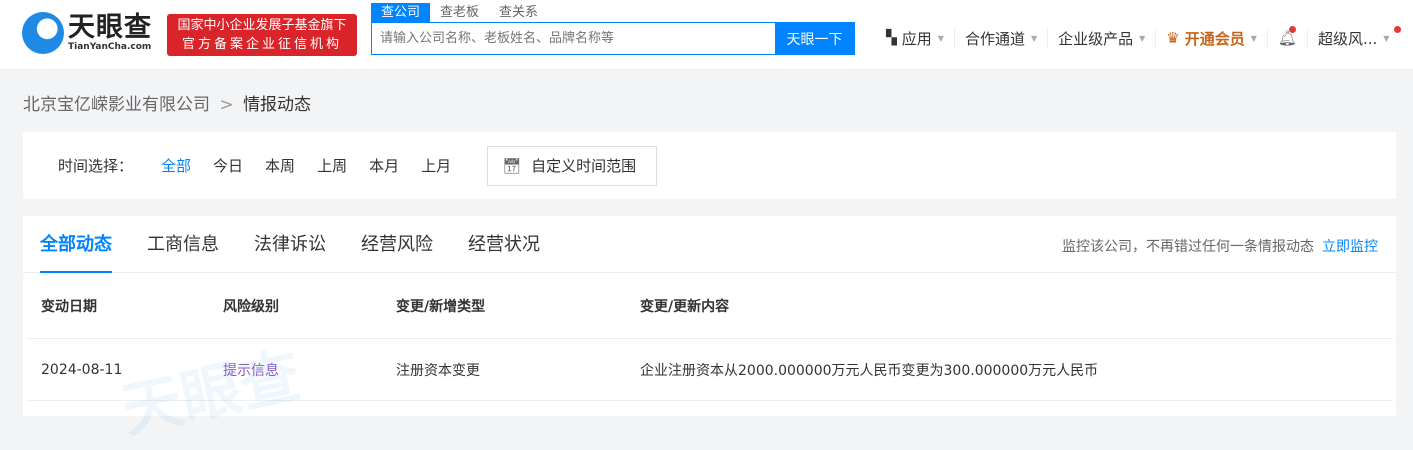  Describe the element at coordinates (43, 33) in the screenshot. I see `logo-icon` at that location.